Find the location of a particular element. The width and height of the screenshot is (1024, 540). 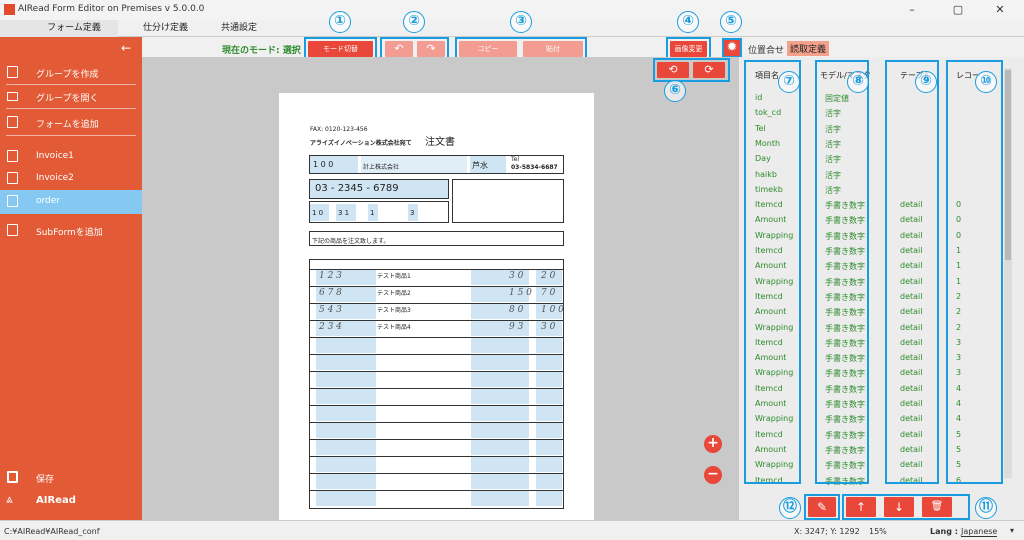

doc-code1: 1 is located at coordinates (372, 213).